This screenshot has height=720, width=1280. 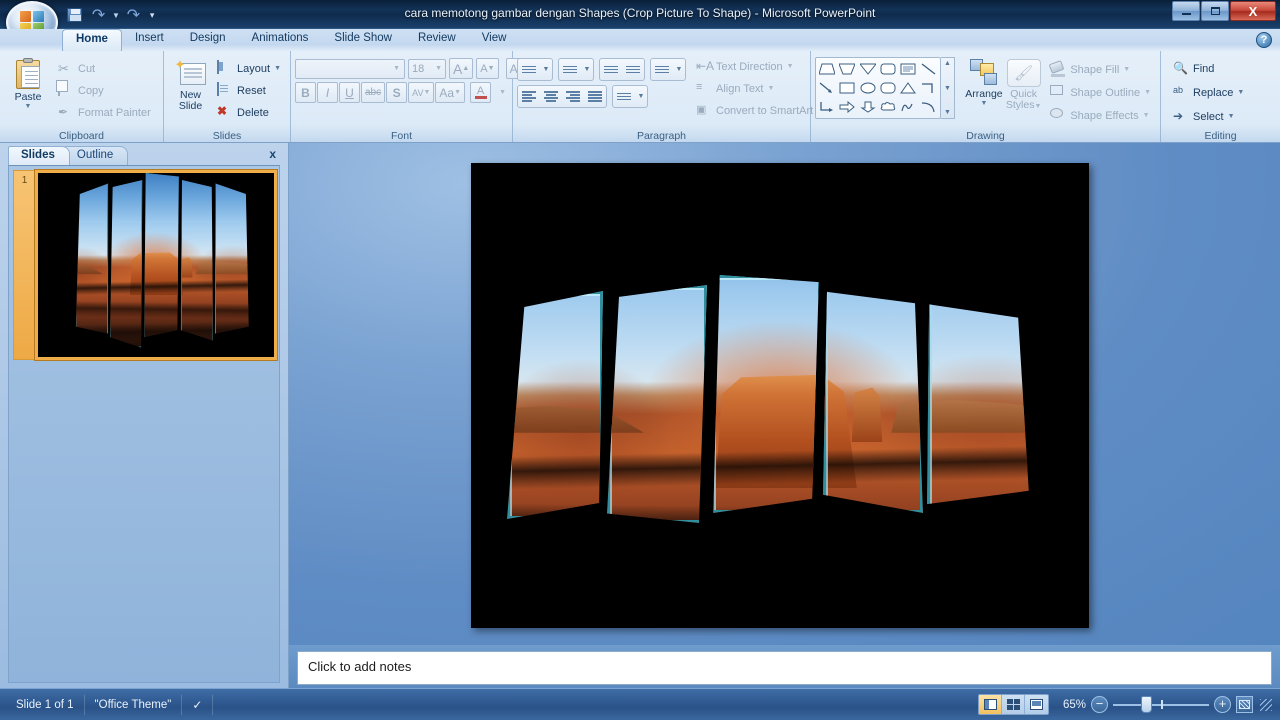 I want to click on shape-arrow-line, so click(x=827, y=87).